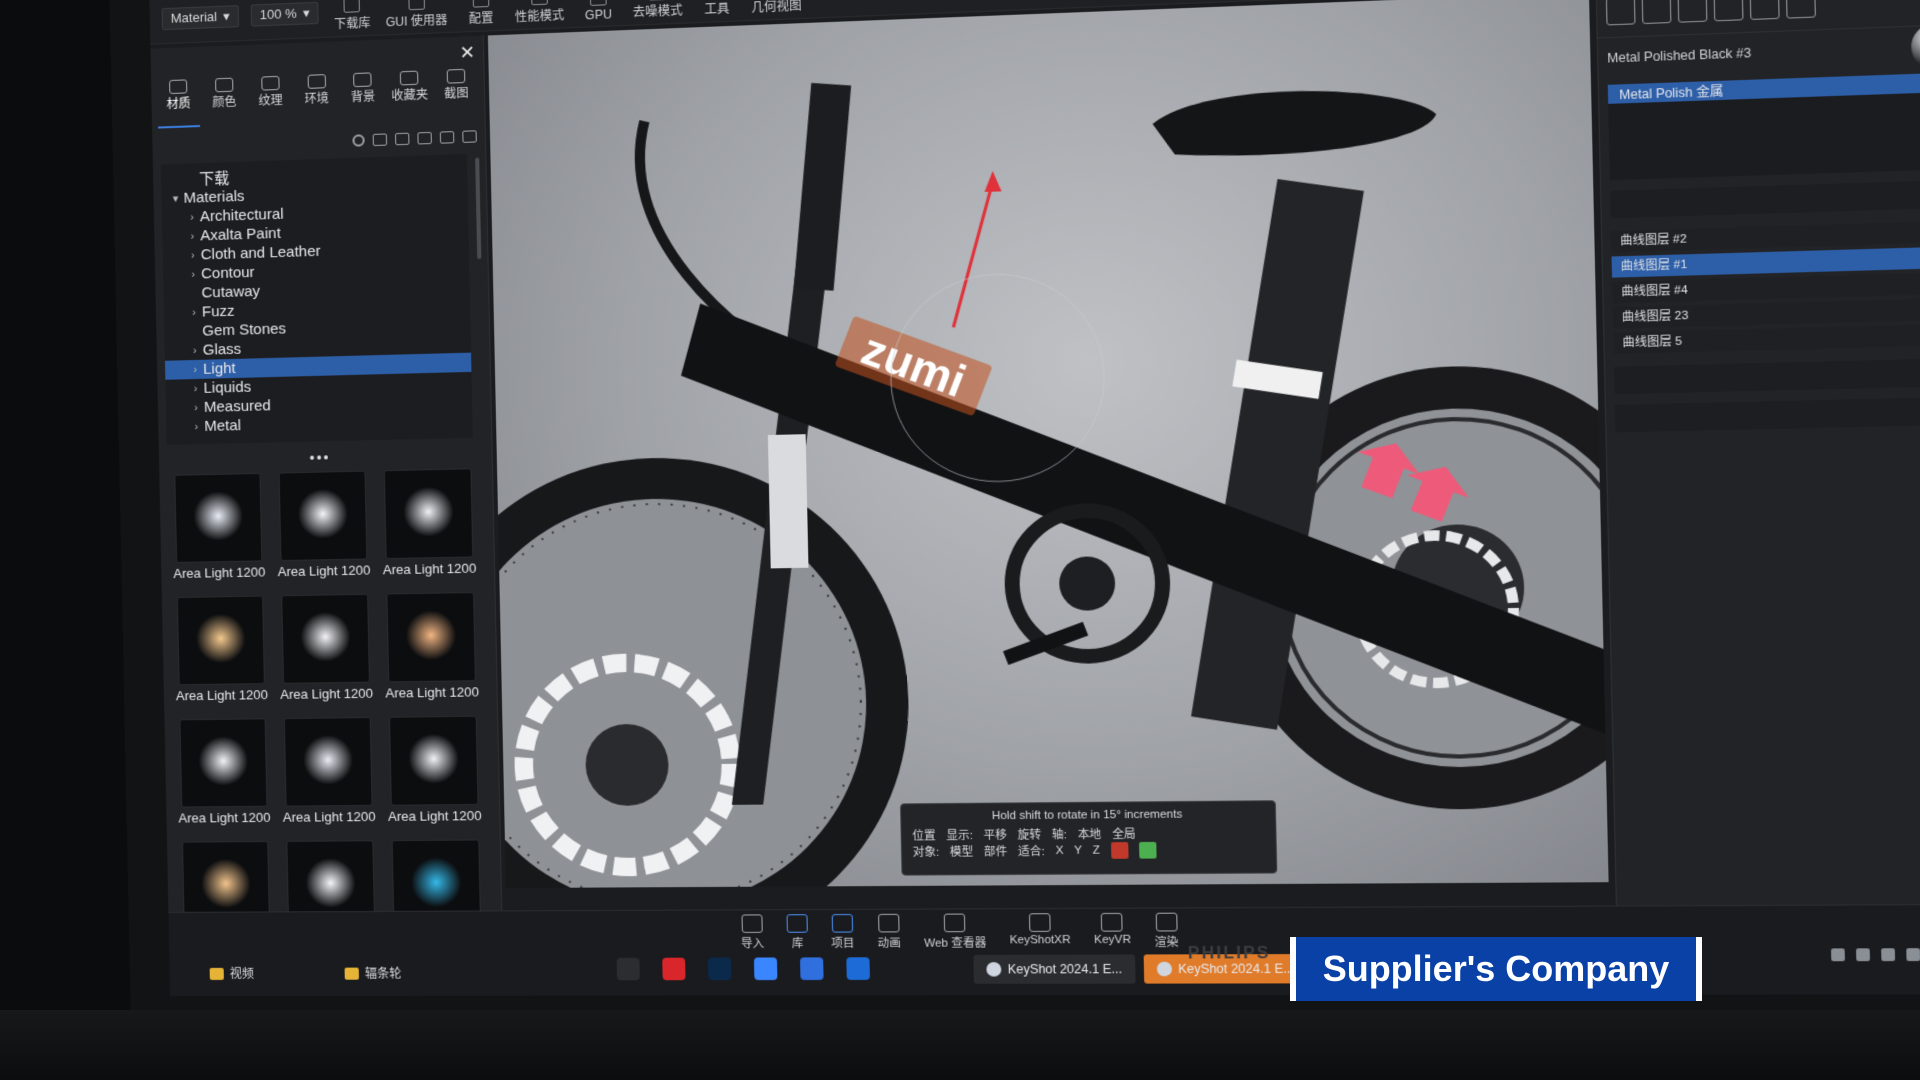 This screenshot has width=1920, height=1080. I want to click on materials-icon, so click(178, 87).